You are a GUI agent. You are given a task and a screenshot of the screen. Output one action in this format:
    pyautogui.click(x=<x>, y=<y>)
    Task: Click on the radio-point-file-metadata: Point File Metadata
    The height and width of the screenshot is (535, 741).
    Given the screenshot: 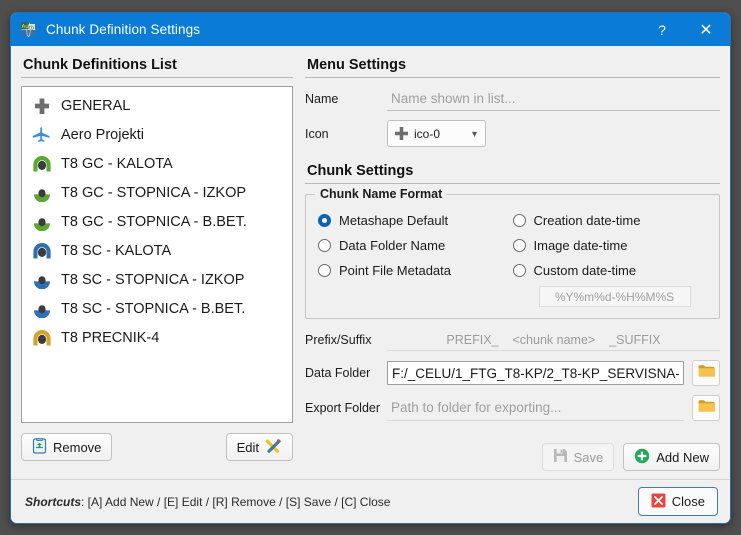 What is the action you would take?
    pyautogui.click(x=415, y=270)
    